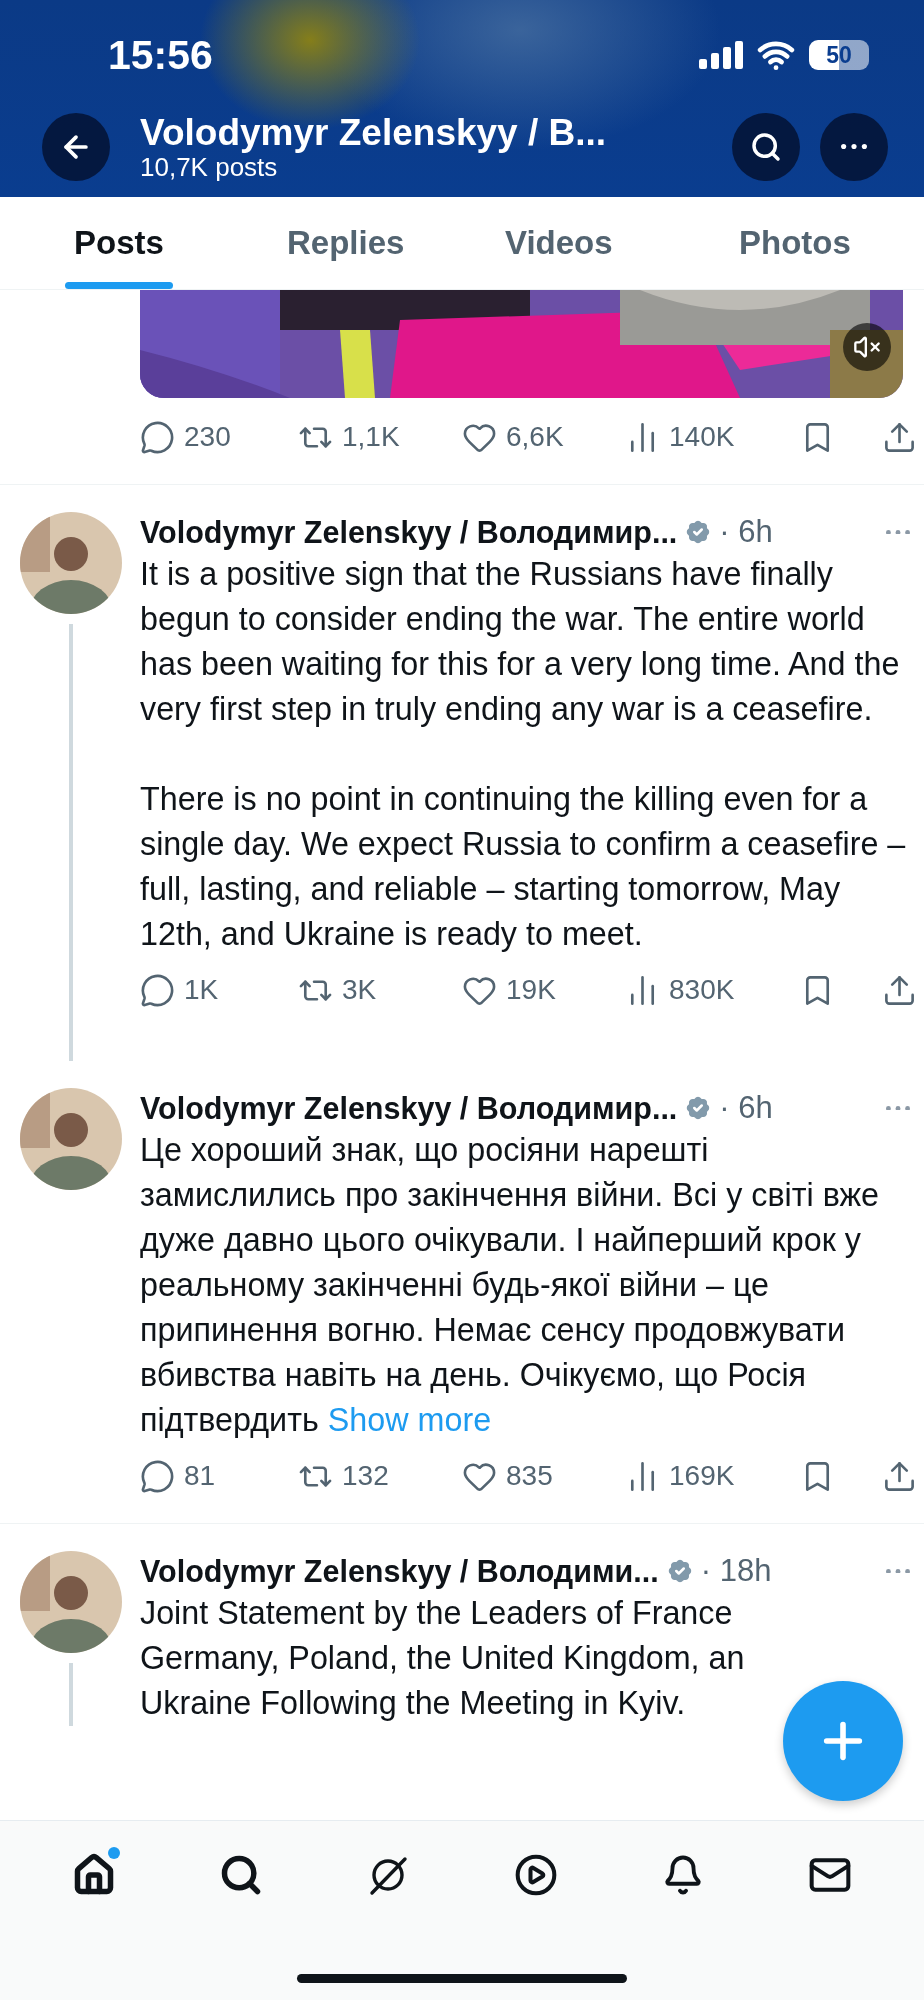 The width and height of the screenshot is (924, 2000). I want to click on tab: Posts, so click(119, 243).